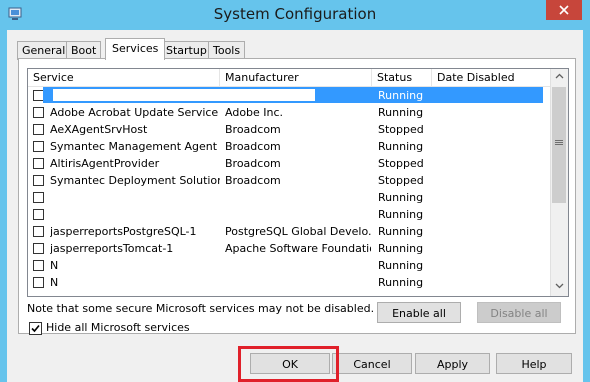 The image size is (590, 382). I want to click on column-header-service: Service, so click(124, 77).